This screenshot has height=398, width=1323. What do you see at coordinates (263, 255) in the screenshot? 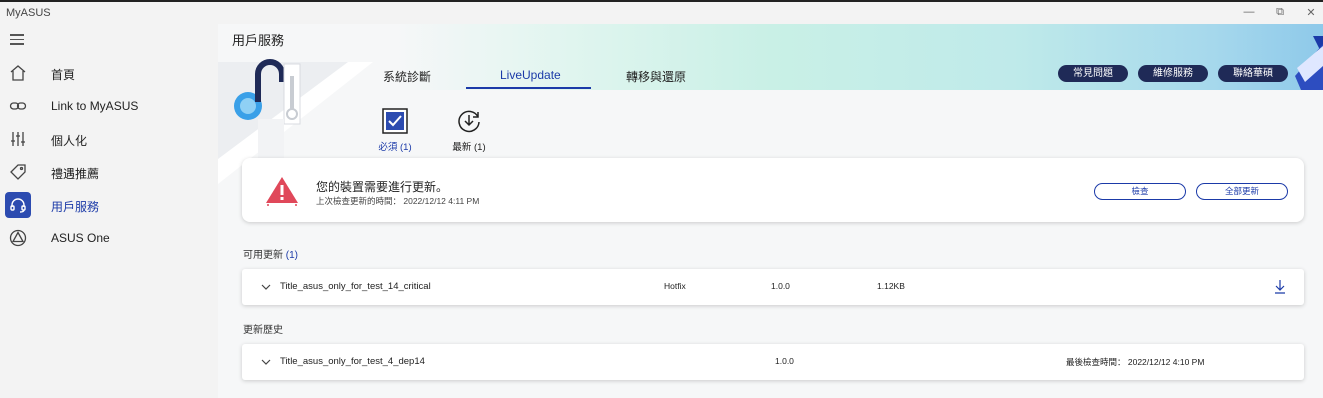
I see `available-updates-label: 可用更新` at bounding box center [263, 255].